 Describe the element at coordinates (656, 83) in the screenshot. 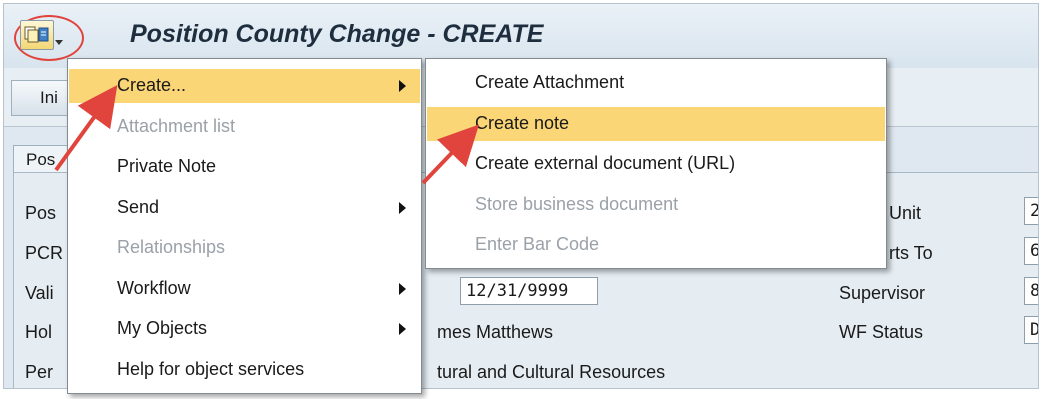

I see `submenu-item-create-attachment: Create Attachment` at that location.